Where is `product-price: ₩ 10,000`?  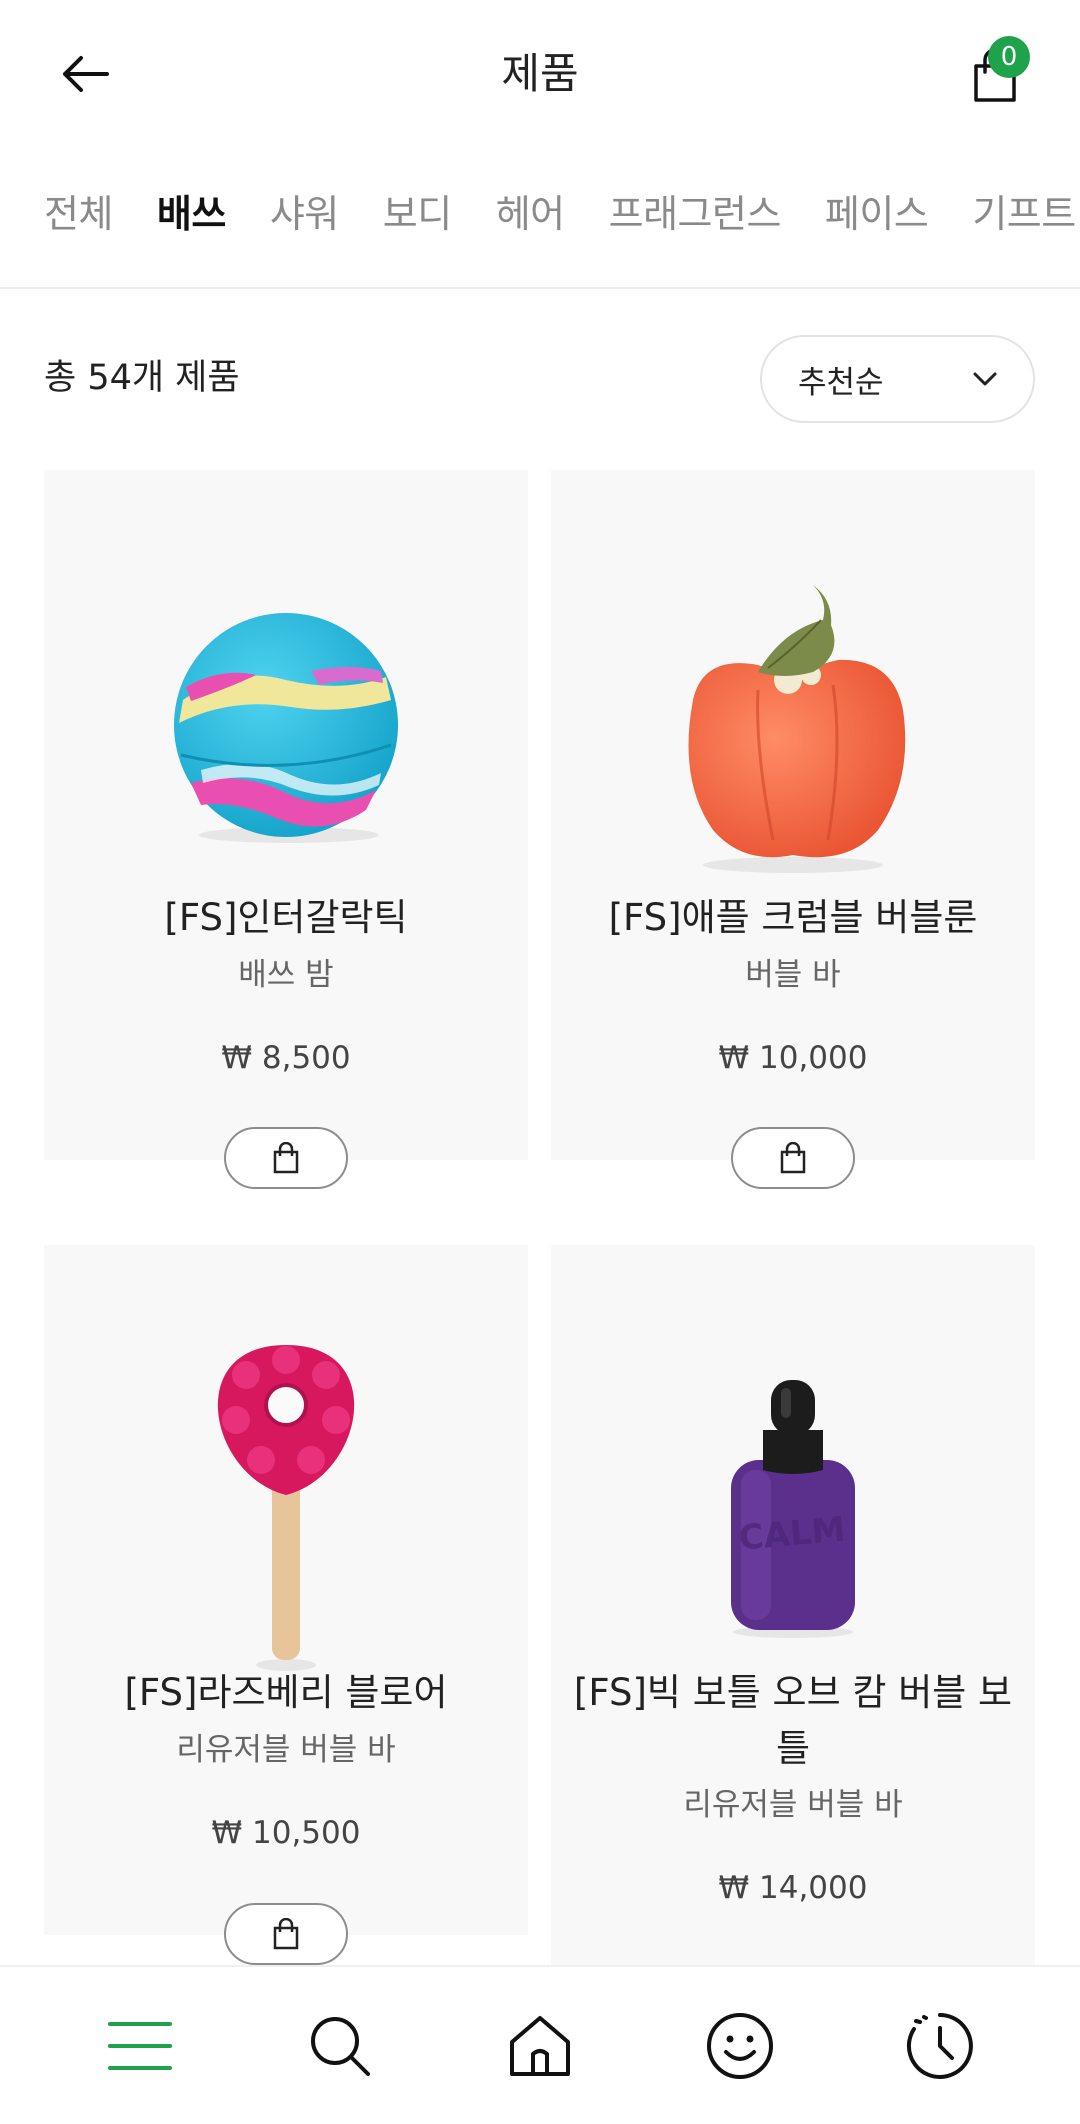
product-price: ₩ 10,000 is located at coordinates (793, 1058).